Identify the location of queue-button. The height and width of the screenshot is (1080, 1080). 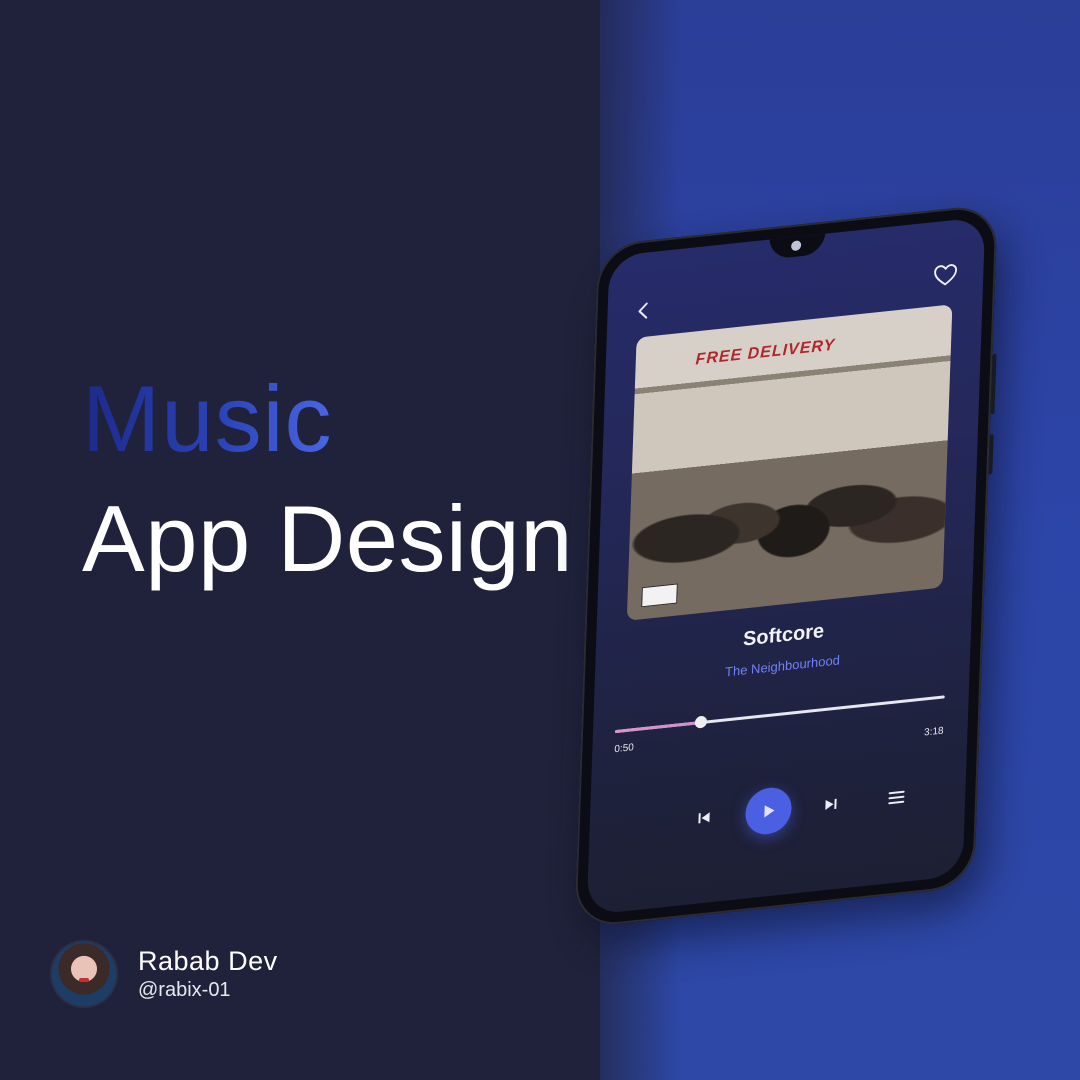
(896, 797).